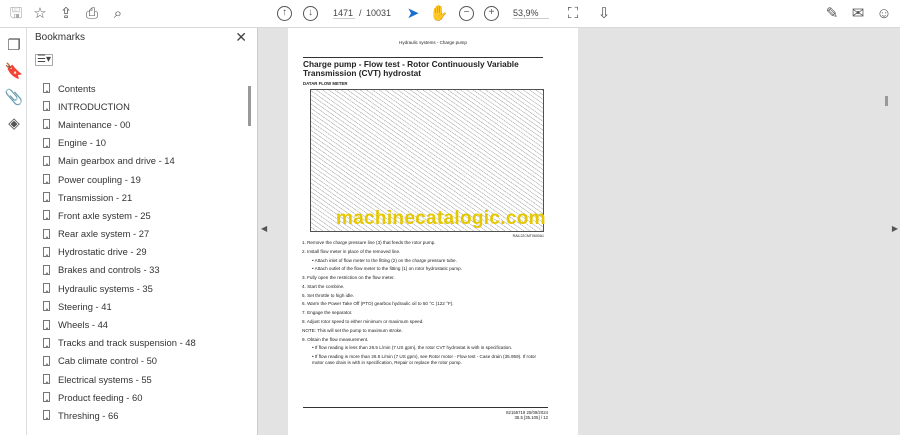  What do you see at coordinates (413, 14) in the screenshot?
I see `select-tool-icon: ➤` at bounding box center [413, 14].